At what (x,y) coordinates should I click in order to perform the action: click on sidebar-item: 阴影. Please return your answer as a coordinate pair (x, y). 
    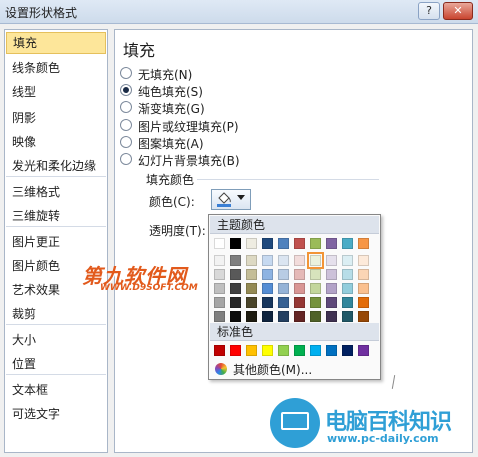
    Looking at the image, I should click on (56, 118).